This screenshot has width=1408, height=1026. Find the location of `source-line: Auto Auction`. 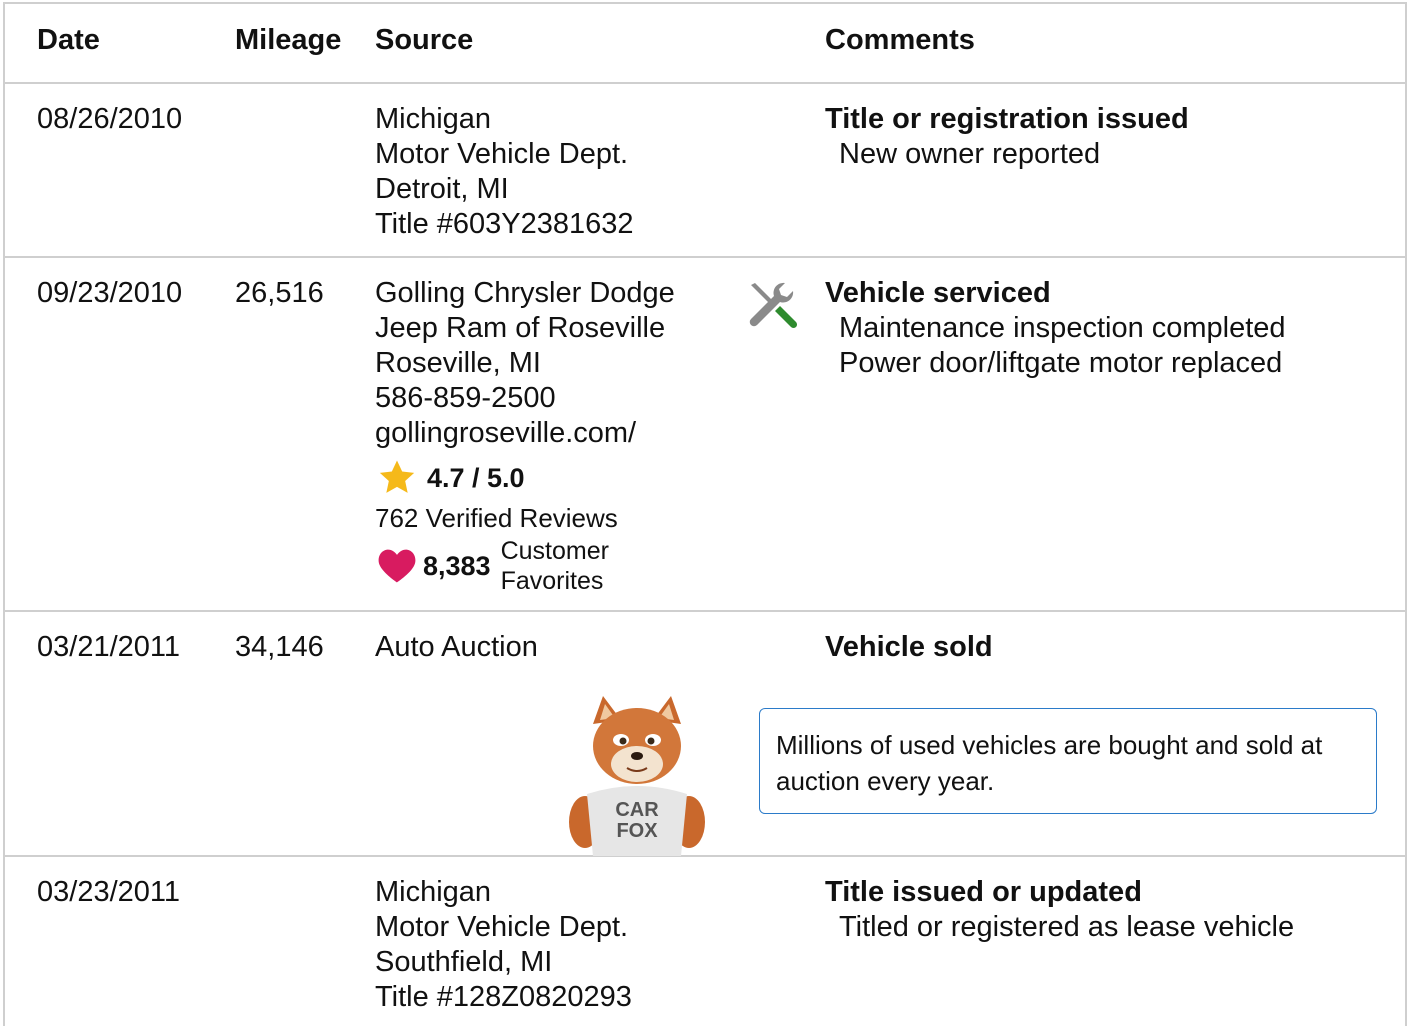

source-line: Auto Auction is located at coordinates (456, 647).